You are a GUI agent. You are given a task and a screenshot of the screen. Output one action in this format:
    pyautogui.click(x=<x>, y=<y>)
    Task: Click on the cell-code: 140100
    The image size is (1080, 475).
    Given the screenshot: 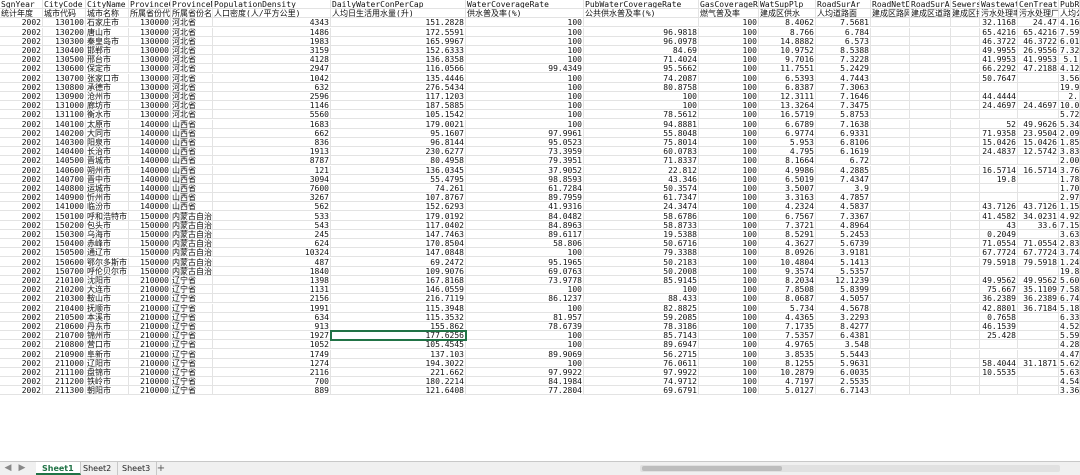 What is the action you would take?
    pyautogui.click(x=64, y=124)
    